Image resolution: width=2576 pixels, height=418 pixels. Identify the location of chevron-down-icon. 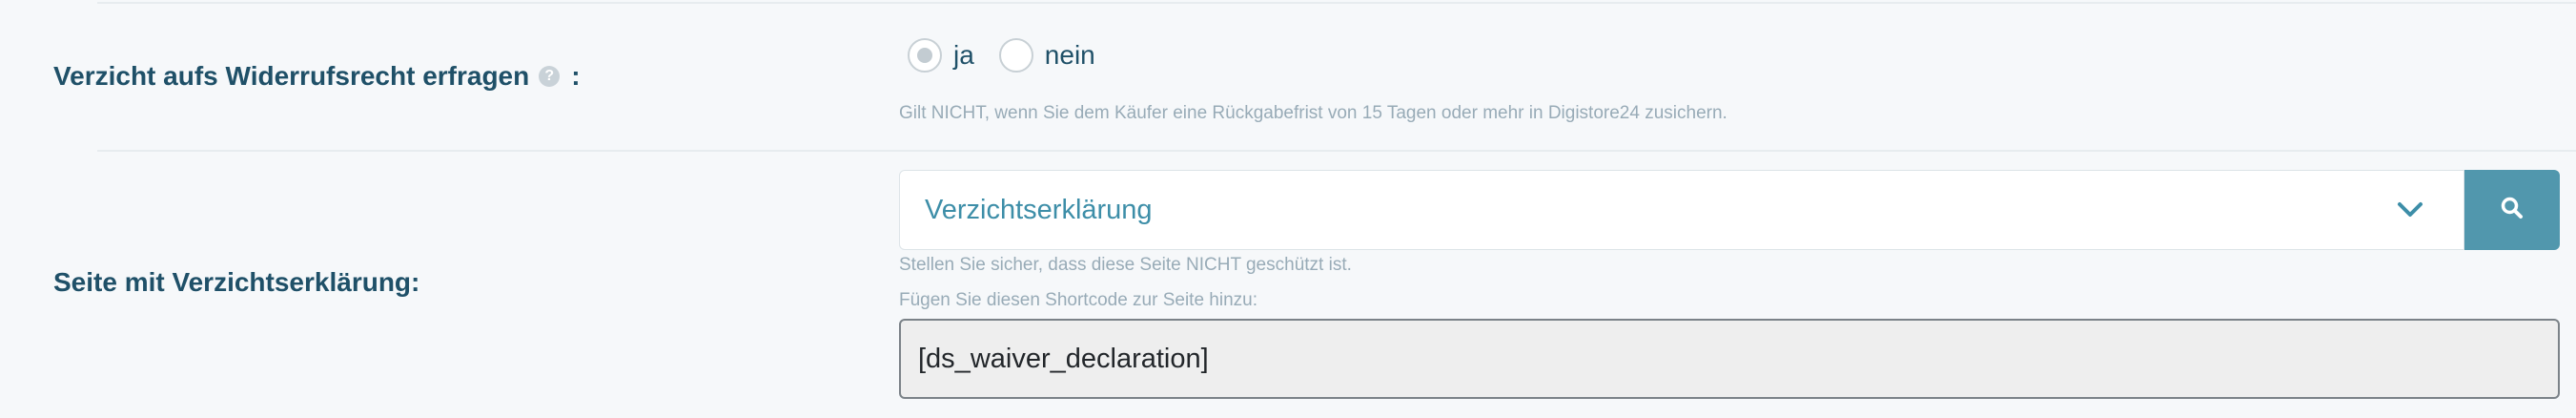
(2410, 210).